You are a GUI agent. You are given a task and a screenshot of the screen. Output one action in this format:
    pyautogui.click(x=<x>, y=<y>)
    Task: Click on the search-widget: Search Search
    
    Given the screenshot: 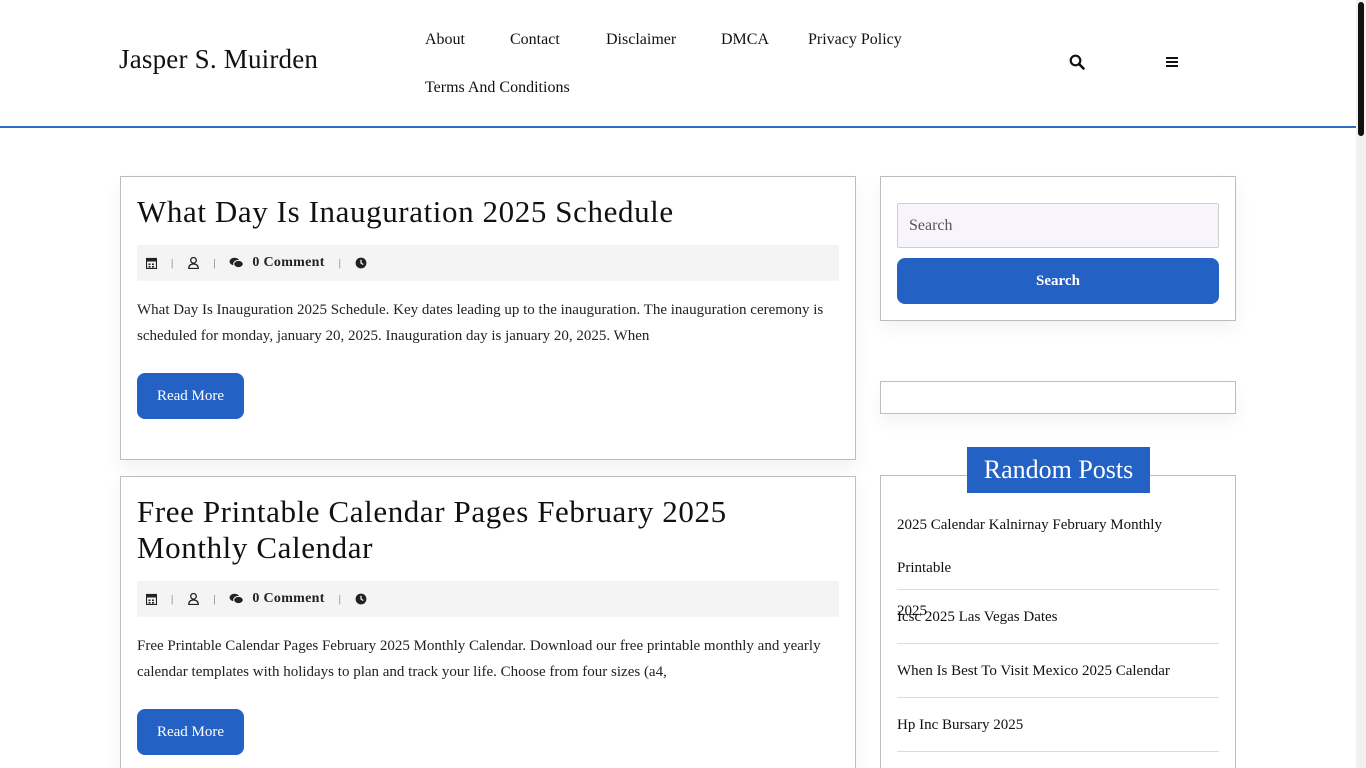 What is the action you would take?
    pyautogui.click(x=1058, y=248)
    